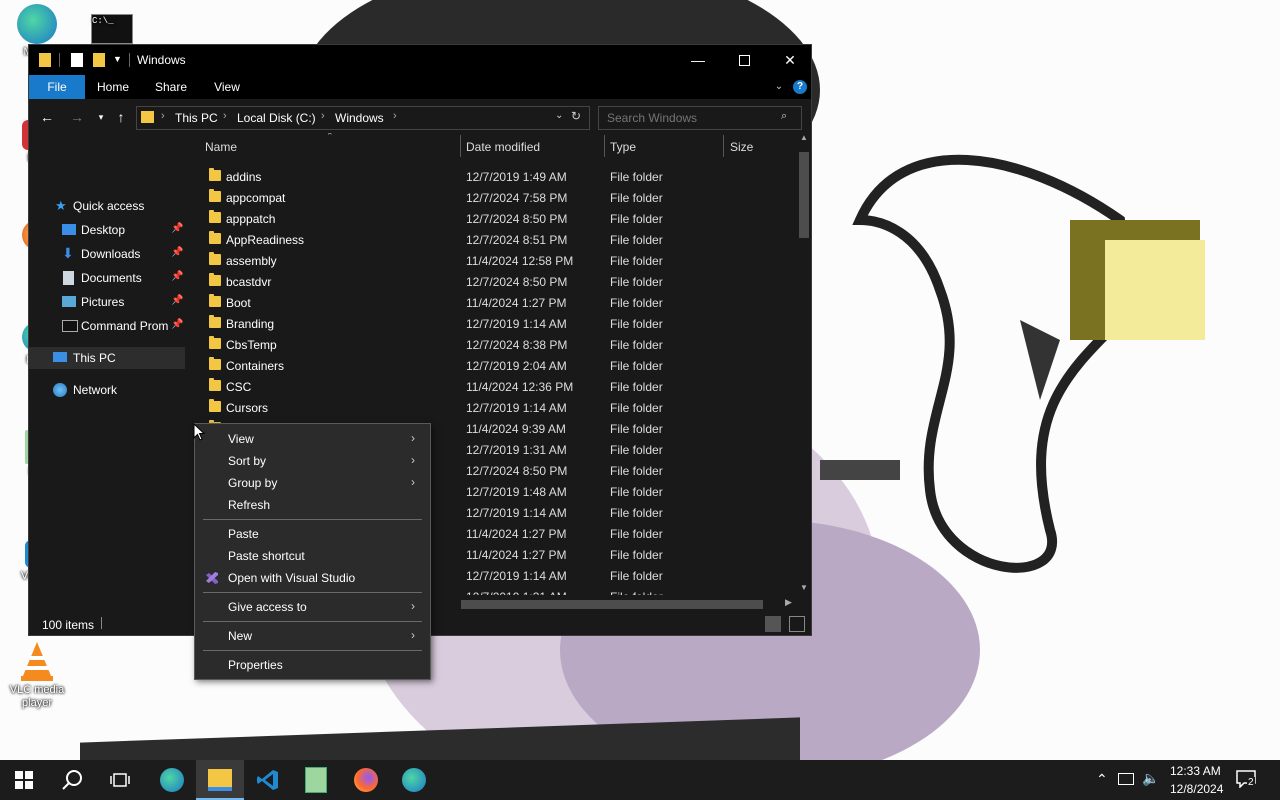 The width and height of the screenshot is (1280, 800). I want to click on search-input, so click(692, 118).